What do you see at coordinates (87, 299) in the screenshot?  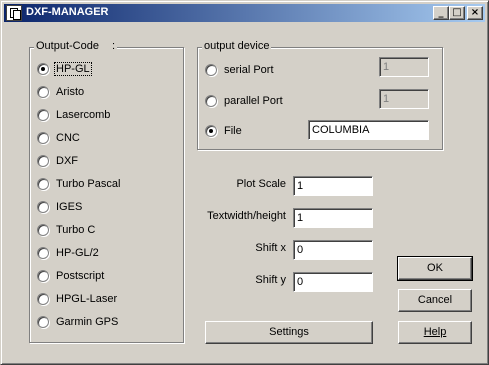 I see `radio-label: HPGL-Laser` at bounding box center [87, 299].